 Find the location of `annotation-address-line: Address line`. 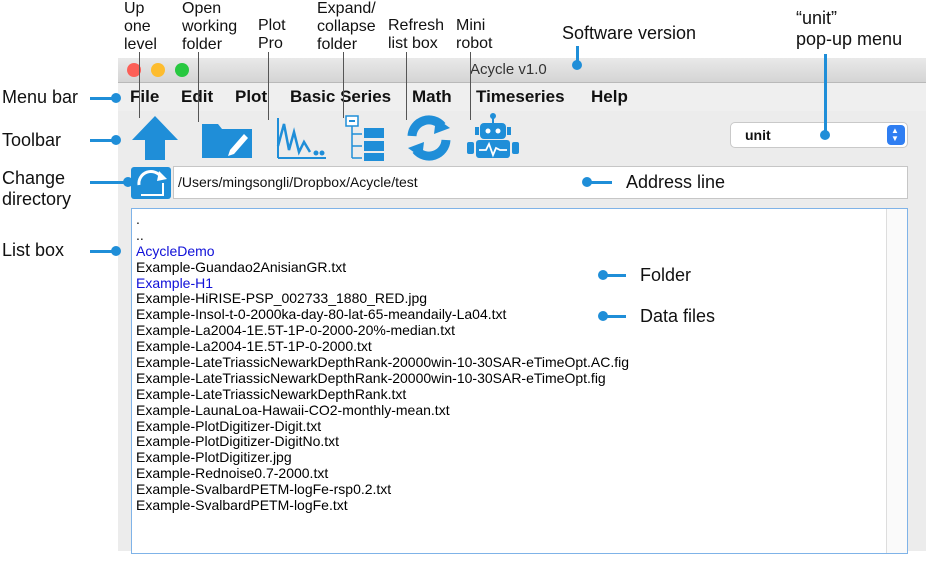

annotation-address-line: Address line is located at coordinates (676, 182).